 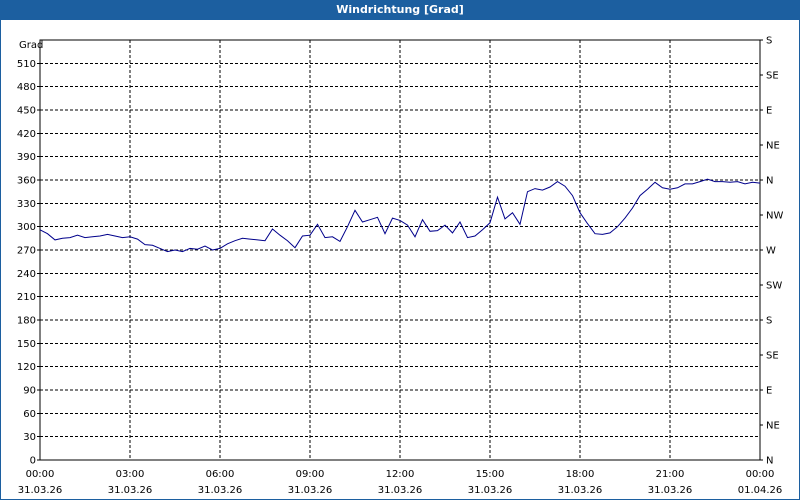 What do you see at coordinates (29, 437) in the screenshot?
I see `y-tick-label: 30` at bounding box center [29, 437].